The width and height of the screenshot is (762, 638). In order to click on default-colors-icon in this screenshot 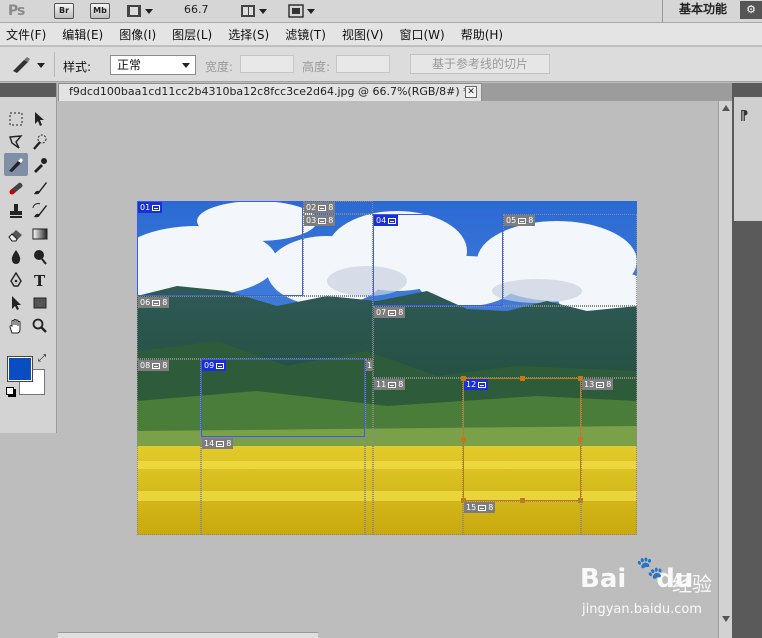, I will do `click(10, 391)`.